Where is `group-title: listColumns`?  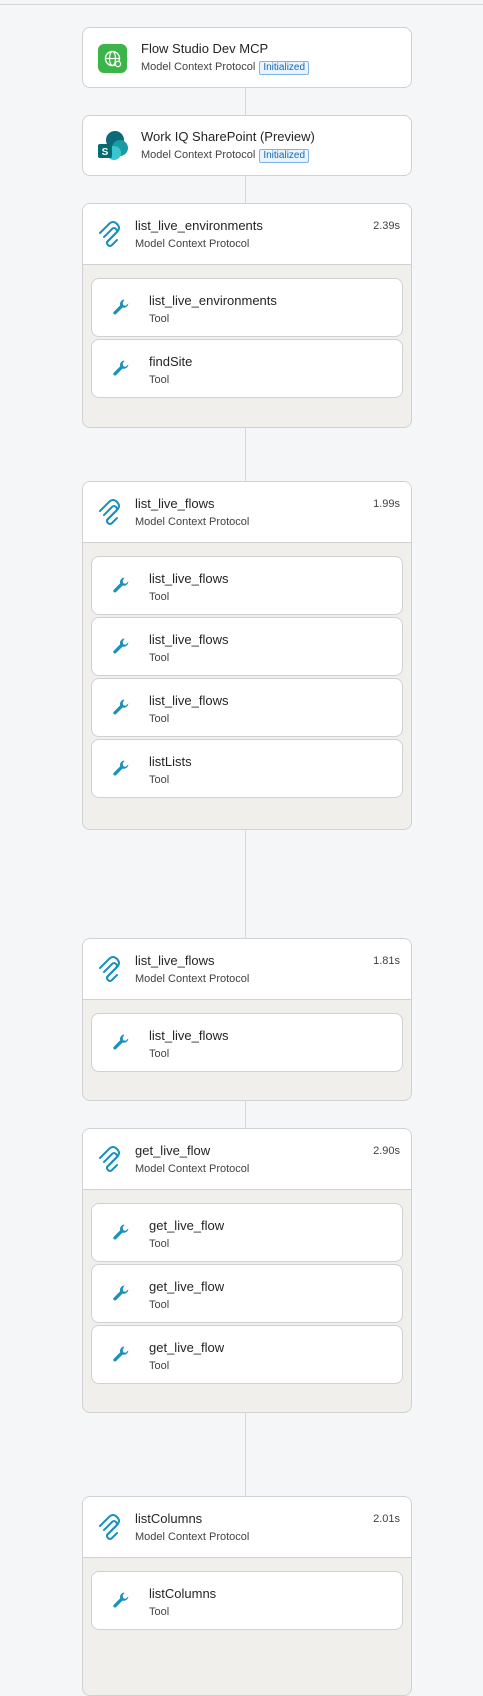
group-title: listColumns is located at coordinates (169, 1518).